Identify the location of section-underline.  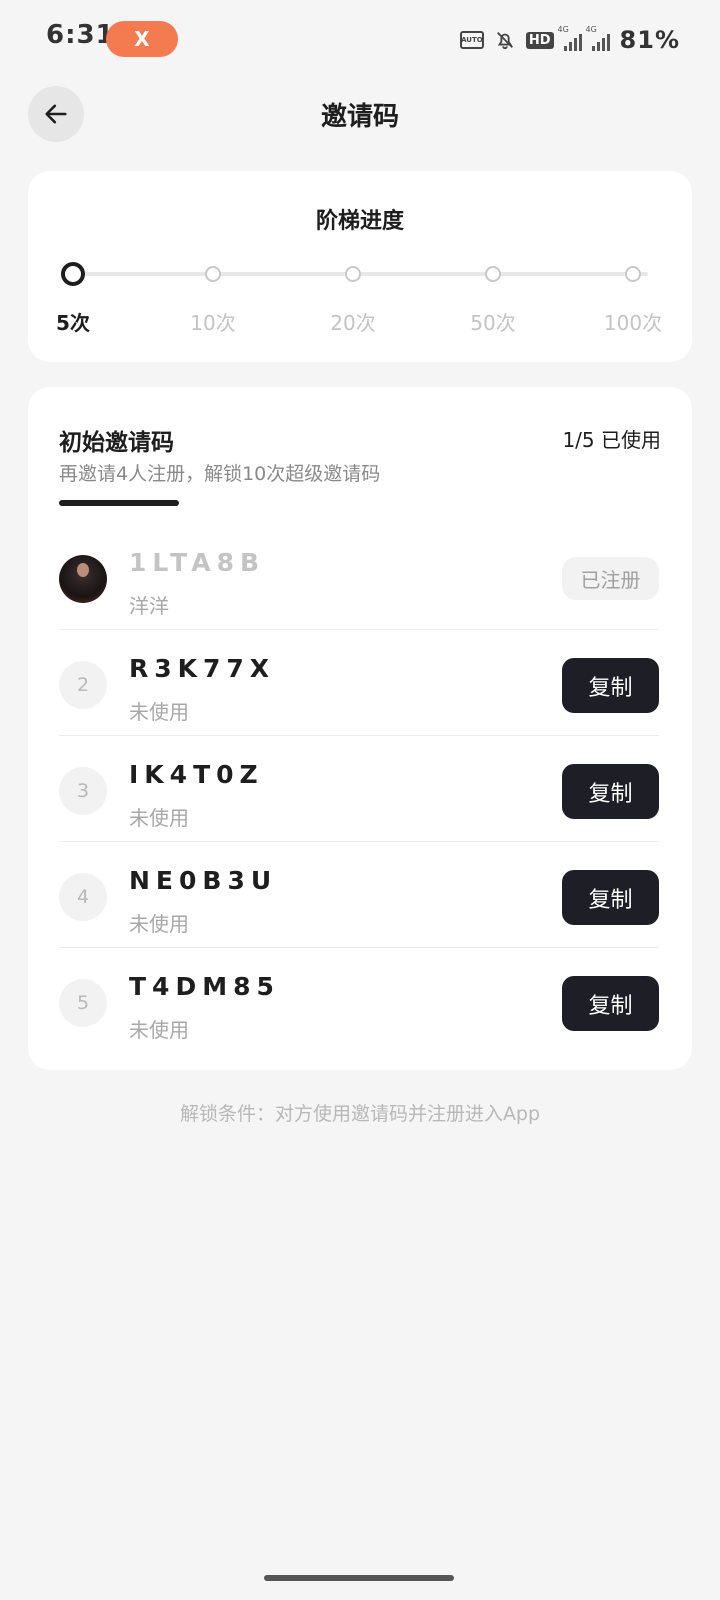
(119, 503).